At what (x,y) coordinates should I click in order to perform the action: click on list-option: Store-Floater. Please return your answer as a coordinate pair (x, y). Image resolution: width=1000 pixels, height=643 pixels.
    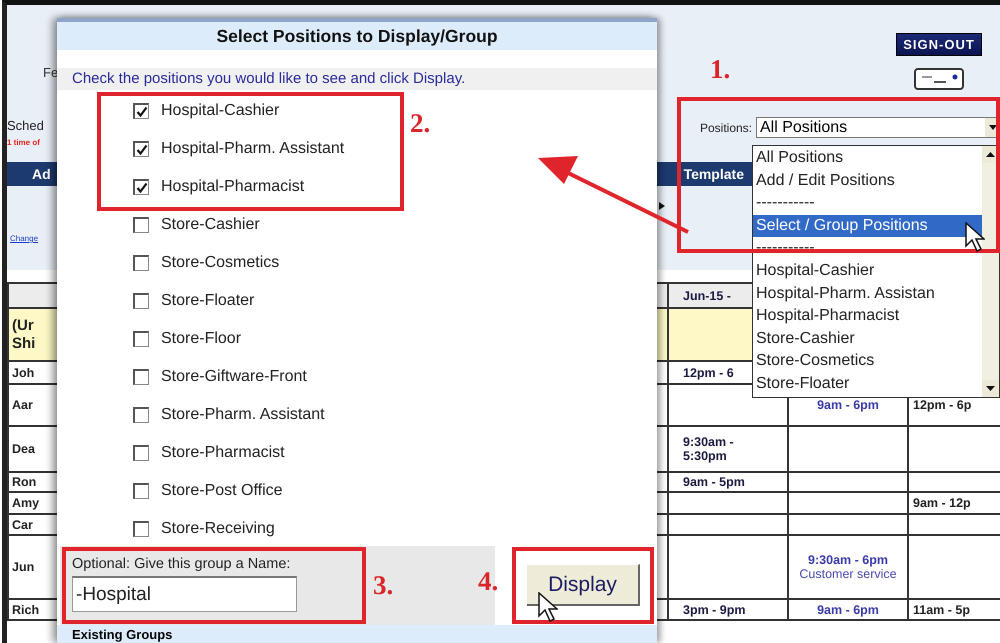
    Looking at the image, I should click on (867, 384).